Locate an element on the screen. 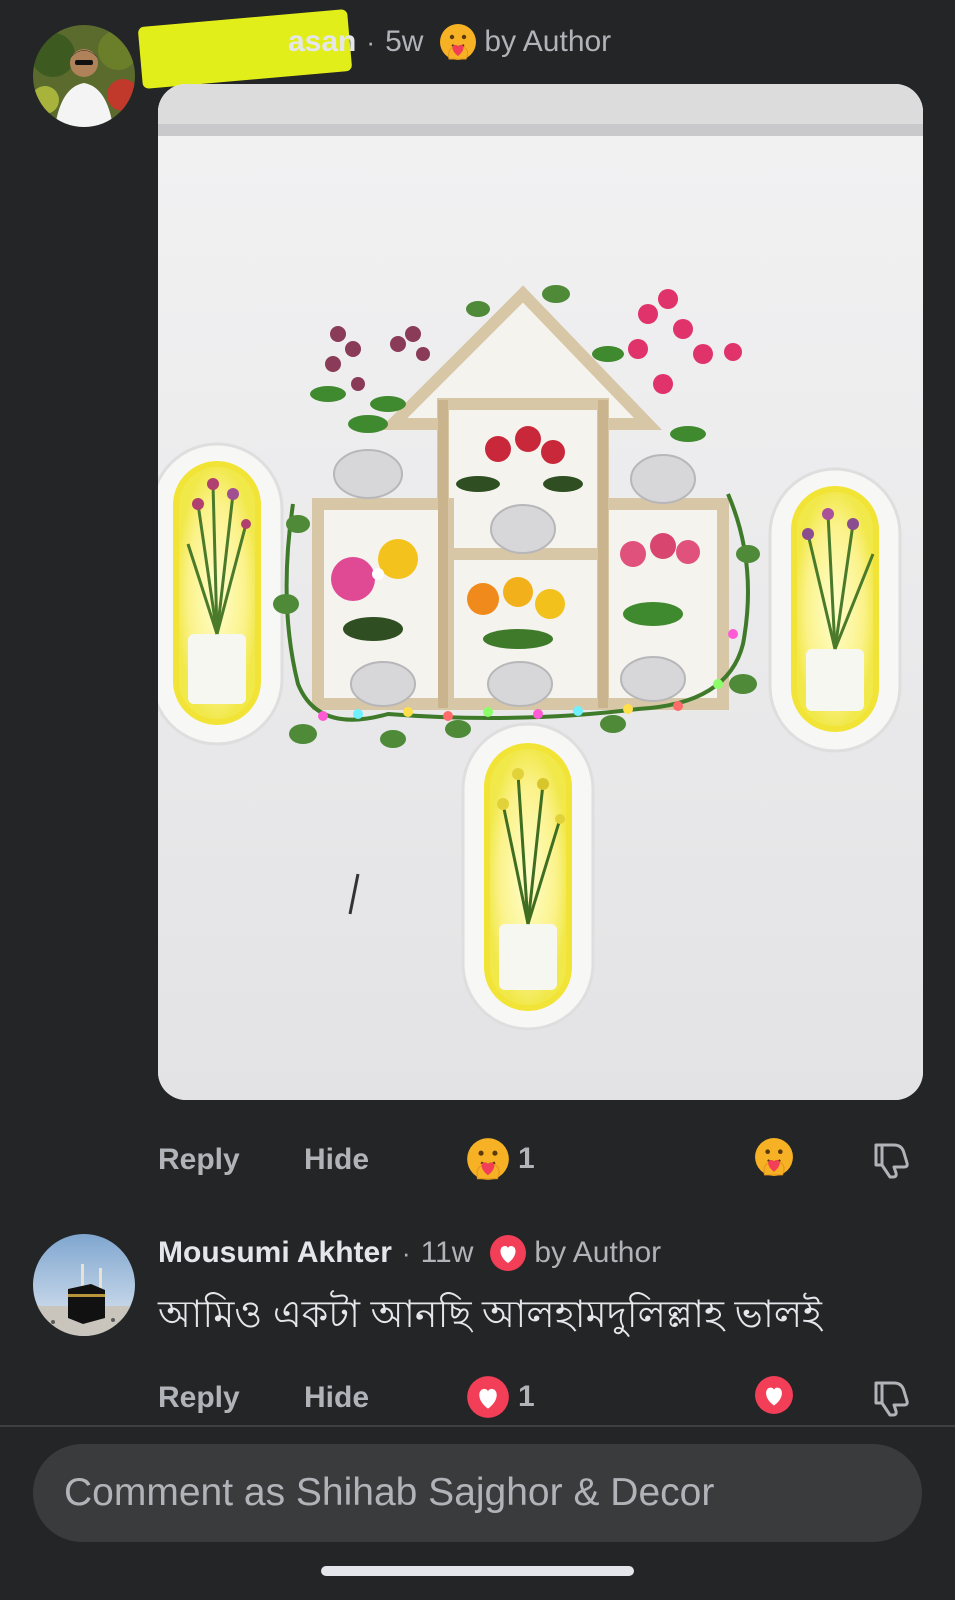 This screenshot has width=955, height=1600. comment-meta: Mousumi Akhter · 11w by Author is located at coordinates (409, 1253).